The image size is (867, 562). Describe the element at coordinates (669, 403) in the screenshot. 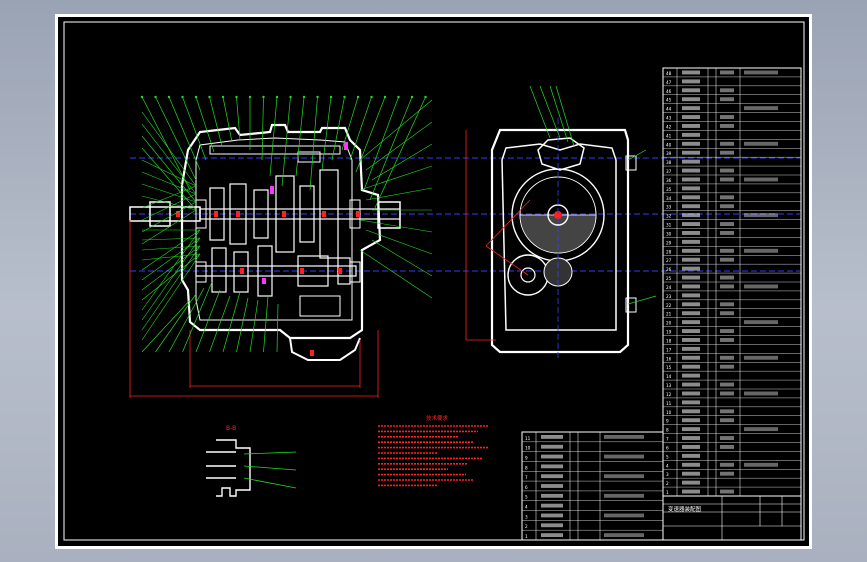

I see `parts-list-row-number: 11` at that location.